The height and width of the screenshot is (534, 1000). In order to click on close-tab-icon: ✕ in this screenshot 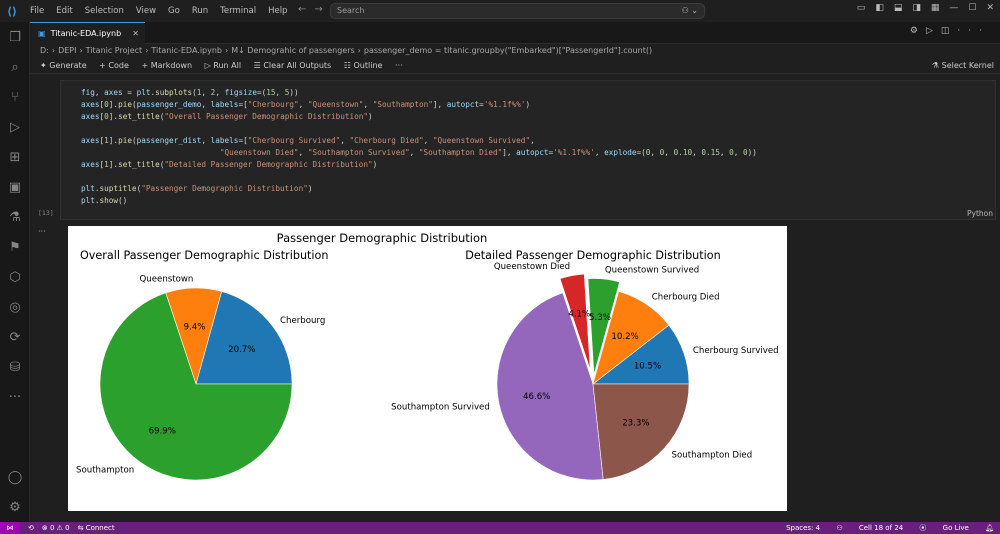, I will do `click(135, 33)`.